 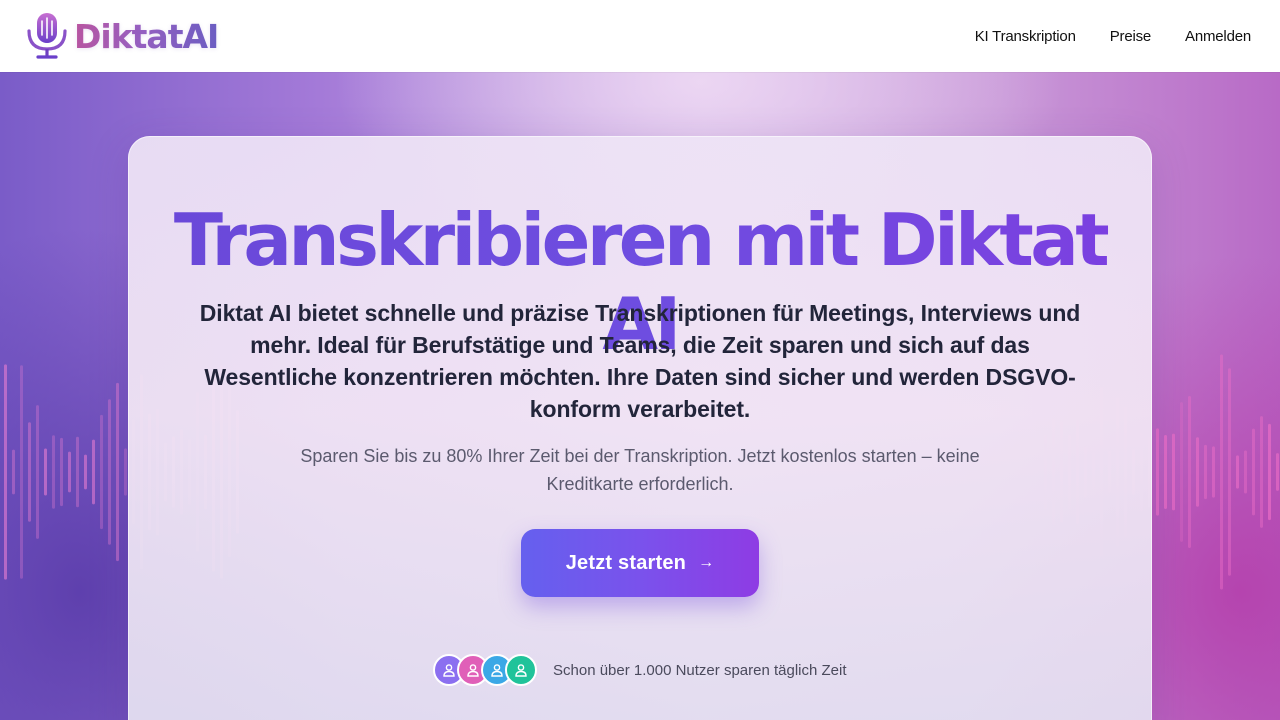 I want to click on arrow-right-icon: →, so click(x=706, y=562).